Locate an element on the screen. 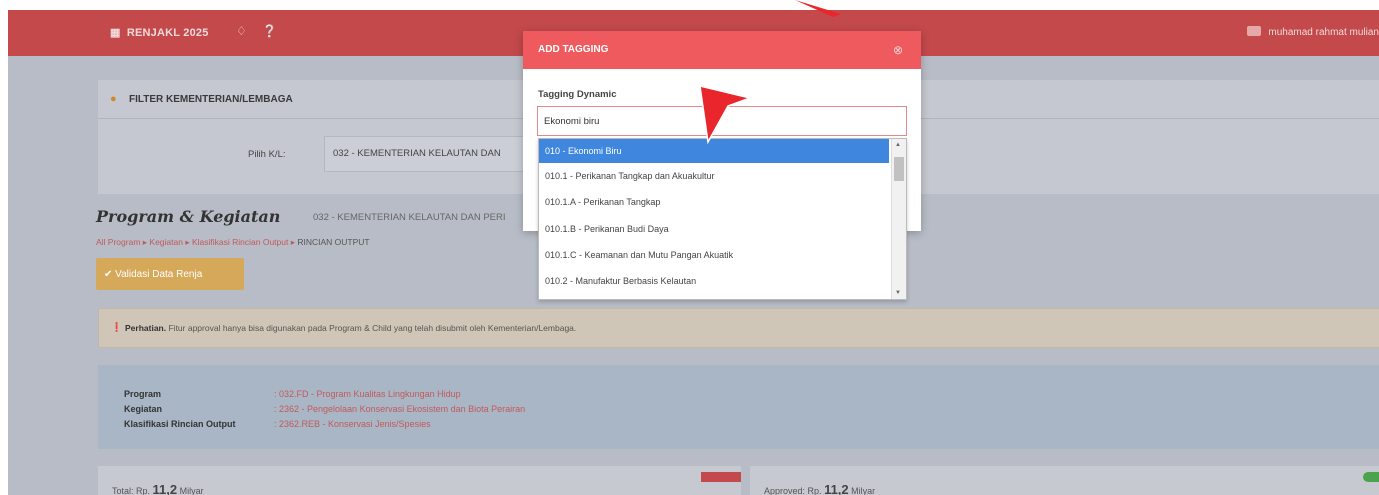  info-label: Klasifikasi Rincian Output is located at coordinates (180, 424).